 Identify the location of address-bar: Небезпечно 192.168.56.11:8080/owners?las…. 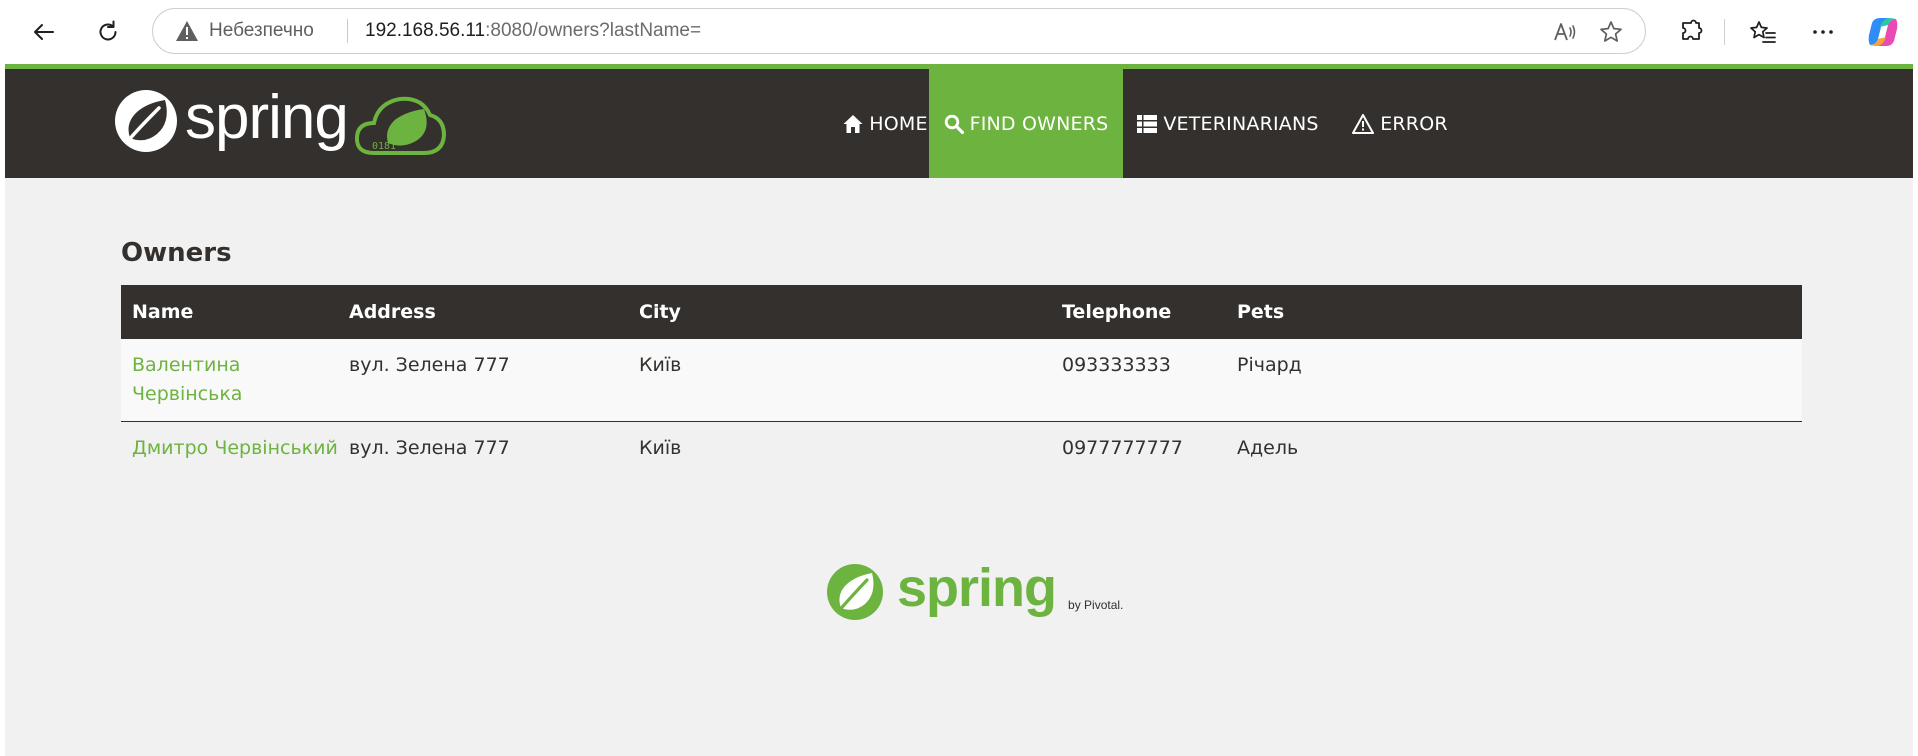
(899, 31).